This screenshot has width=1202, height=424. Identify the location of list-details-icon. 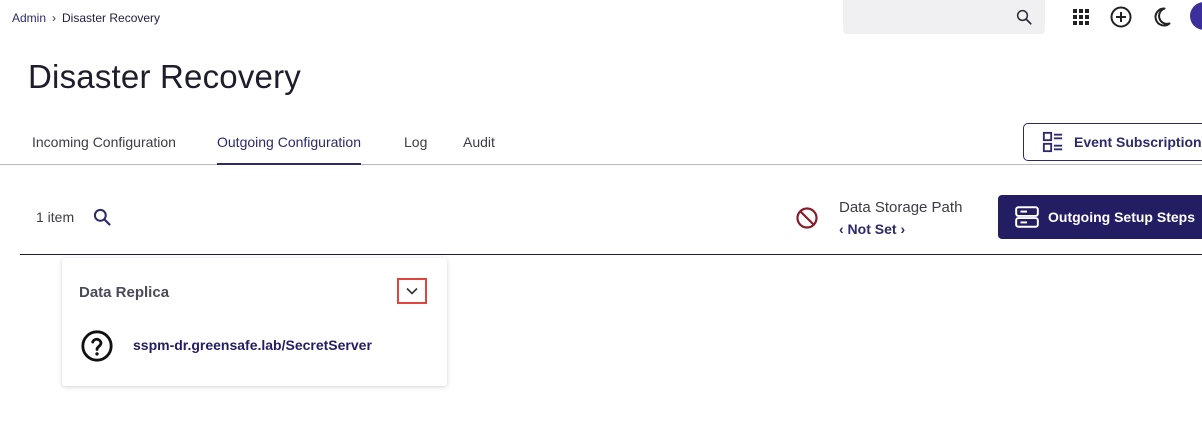
(1052, 142).